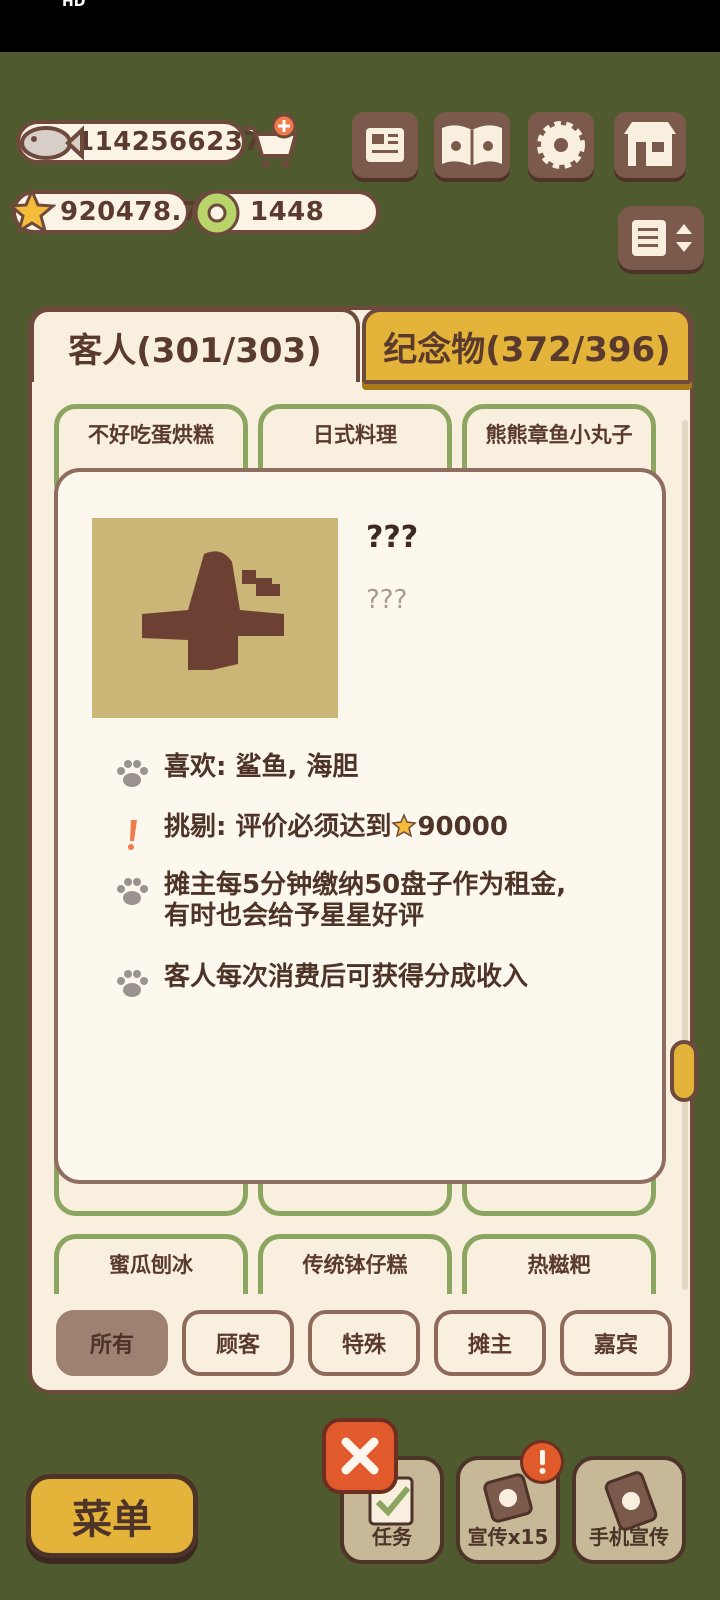 This screenshot has width=720, height=1600. I want to click on guest-card-label: 熊熊章鱼小丸子, so click(559, 435).